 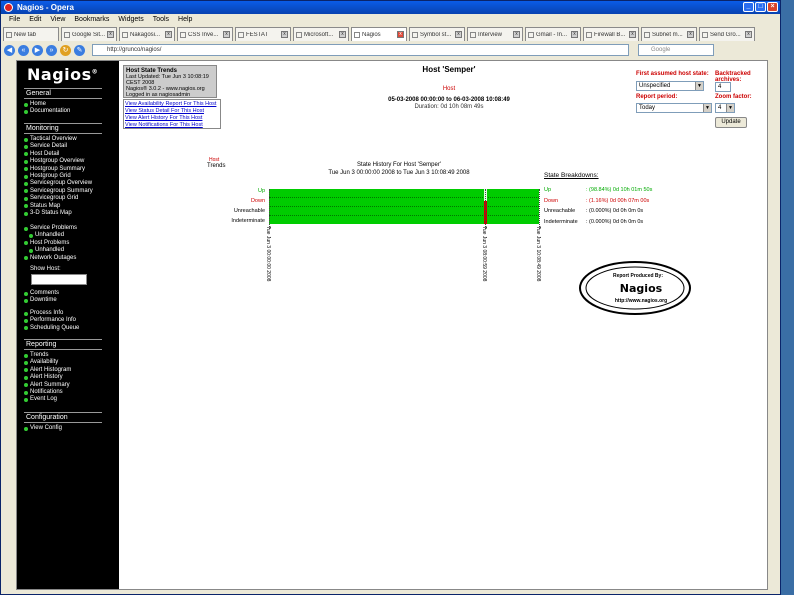 I want to click on show-host-input, so click(x=59, y=279).